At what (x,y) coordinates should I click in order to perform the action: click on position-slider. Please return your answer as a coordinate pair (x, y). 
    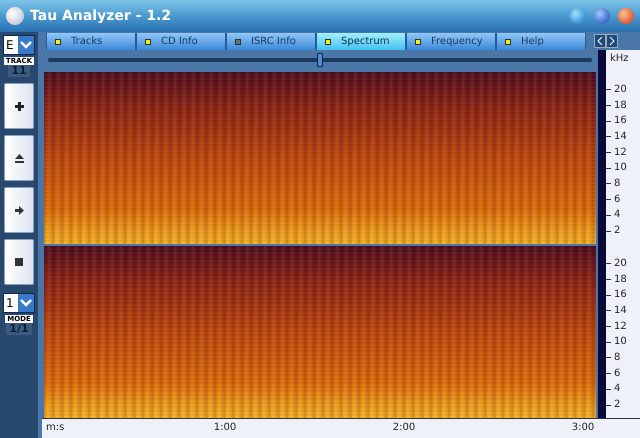
    Looking at the image, I should click on (320, 60).